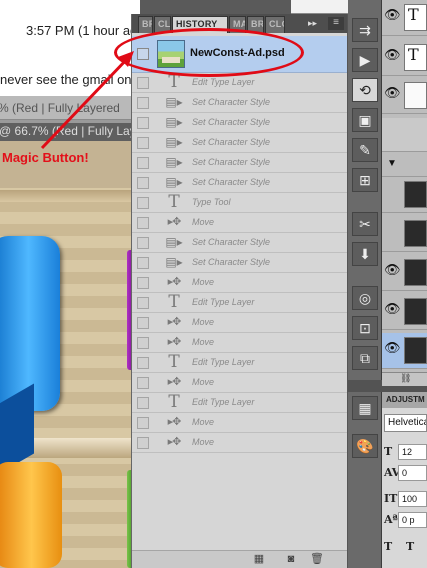 This screenshot has height=568, width=427. What do you see at coordinates (291, 559) in the screenshot?
I see `new-snapshot-icon: ◙` at bounding box center [291, 559].